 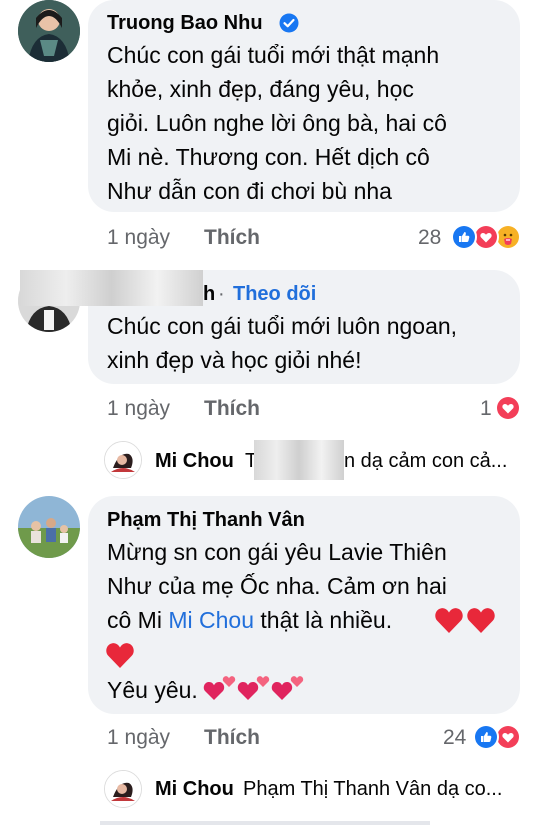 I want to click on comment-author: h, so click(x=209, y=294).